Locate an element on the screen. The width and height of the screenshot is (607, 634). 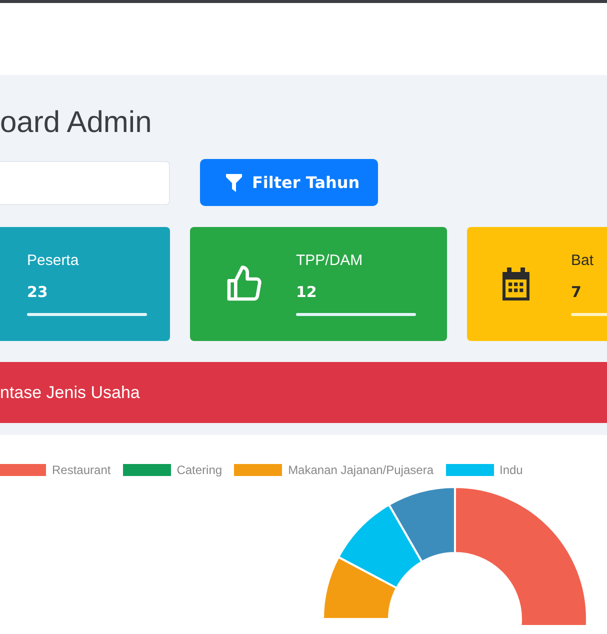
legend-label: Makanan Jajanan/Pujasera is located at coordinates (361, 470).